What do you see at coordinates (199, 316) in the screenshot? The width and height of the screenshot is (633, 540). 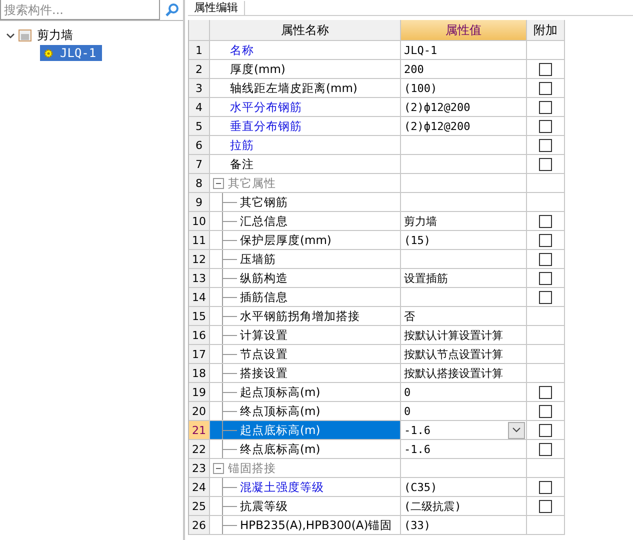 I see `row-number: 15` at bounding box center [199, 316].